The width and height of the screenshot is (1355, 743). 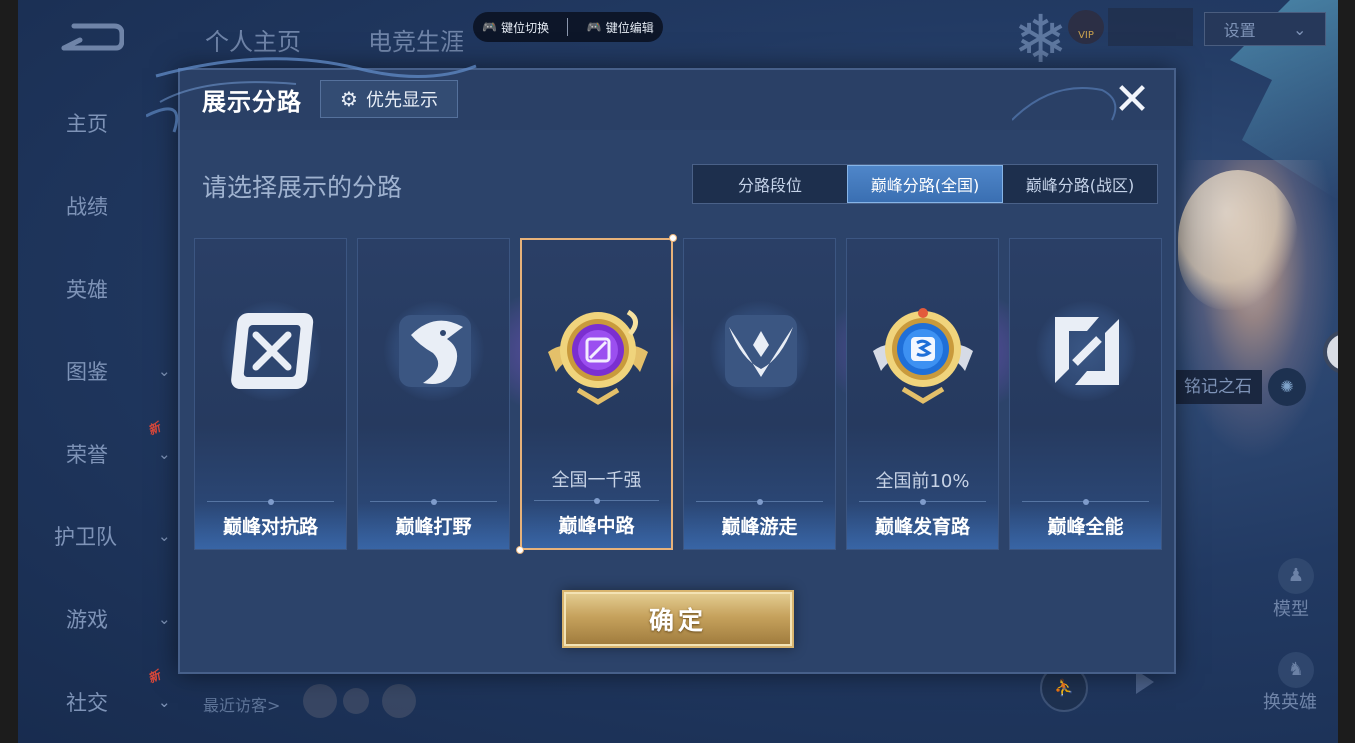 I want to click on vip-badge: VIP, so click(x=1086, y=27).